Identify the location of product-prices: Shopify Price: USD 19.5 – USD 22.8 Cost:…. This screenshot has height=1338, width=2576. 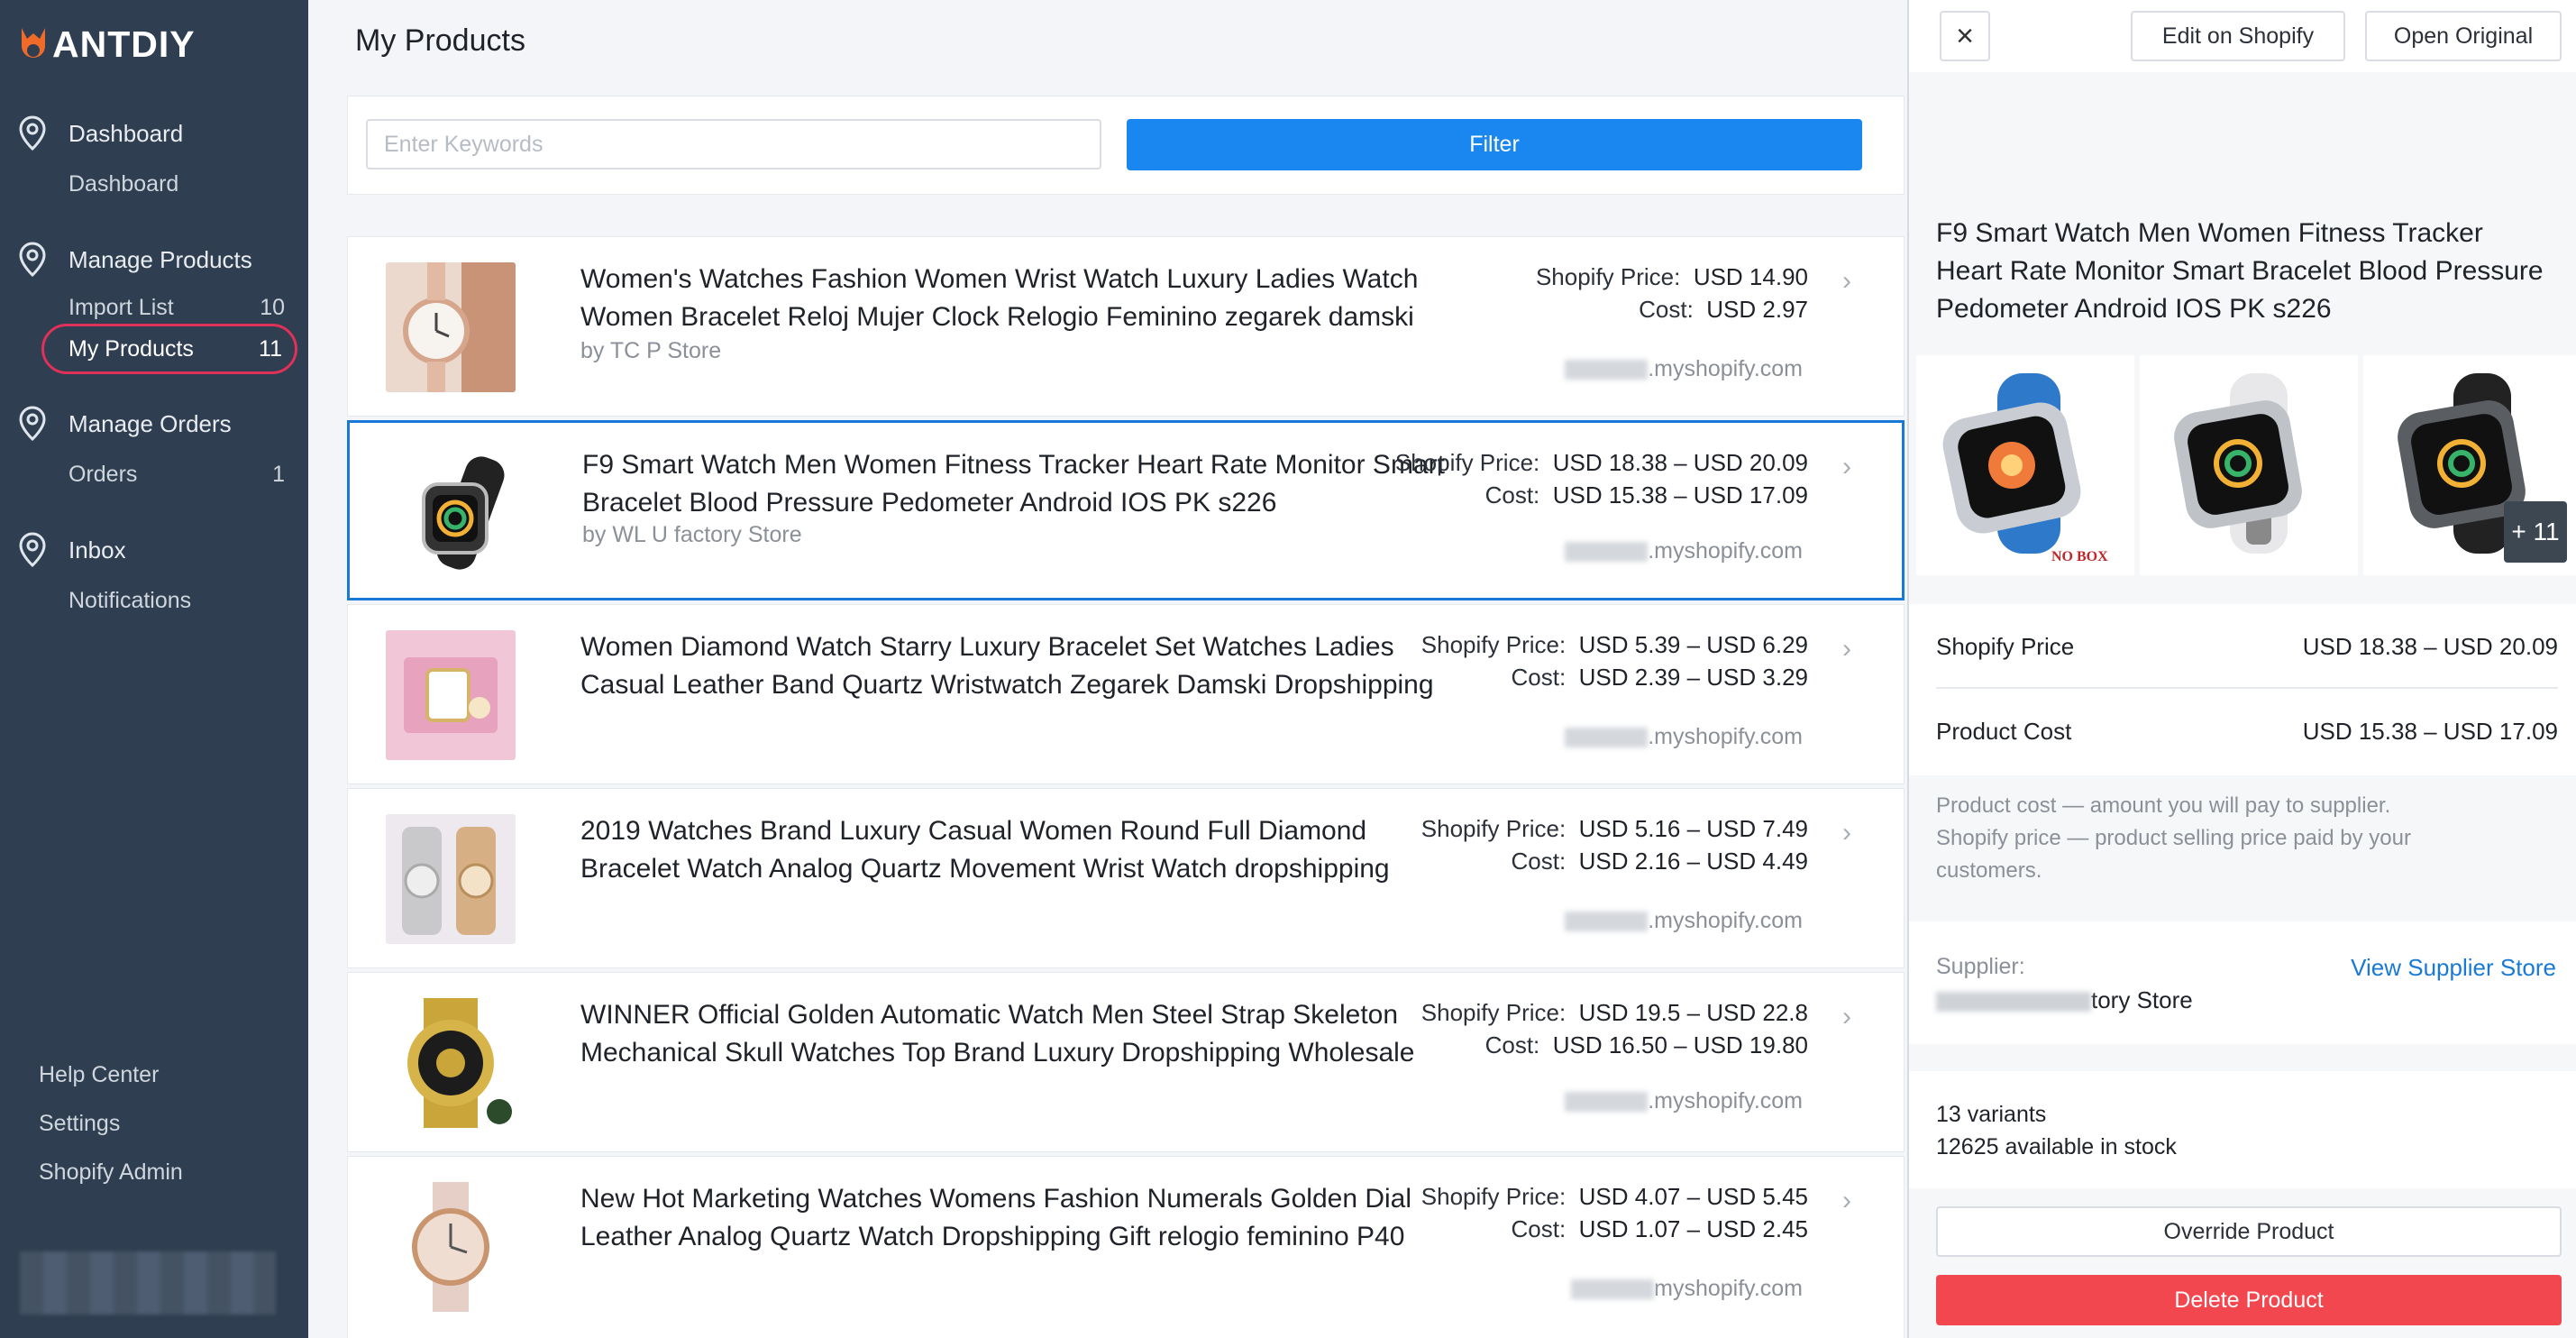
(1614, 1028).